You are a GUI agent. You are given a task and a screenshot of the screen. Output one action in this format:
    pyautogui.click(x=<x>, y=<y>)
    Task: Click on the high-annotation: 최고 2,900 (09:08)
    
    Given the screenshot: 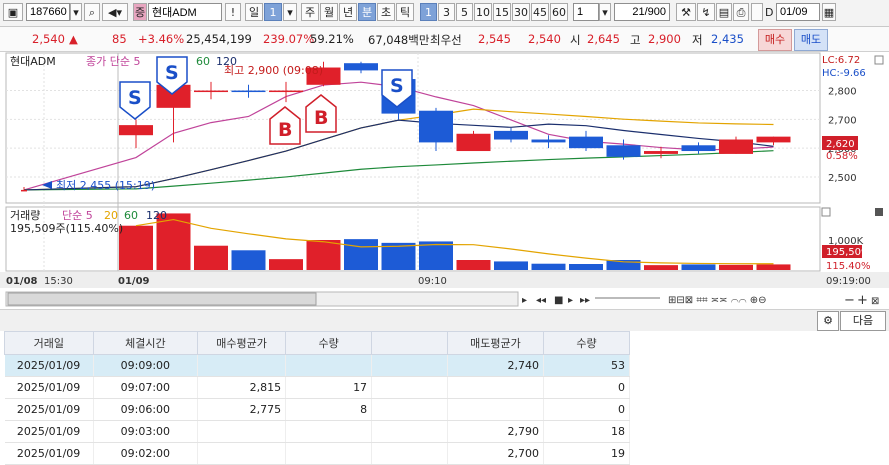 What is the action you would take?
    pyautogui.click(x=273, y=70)
    